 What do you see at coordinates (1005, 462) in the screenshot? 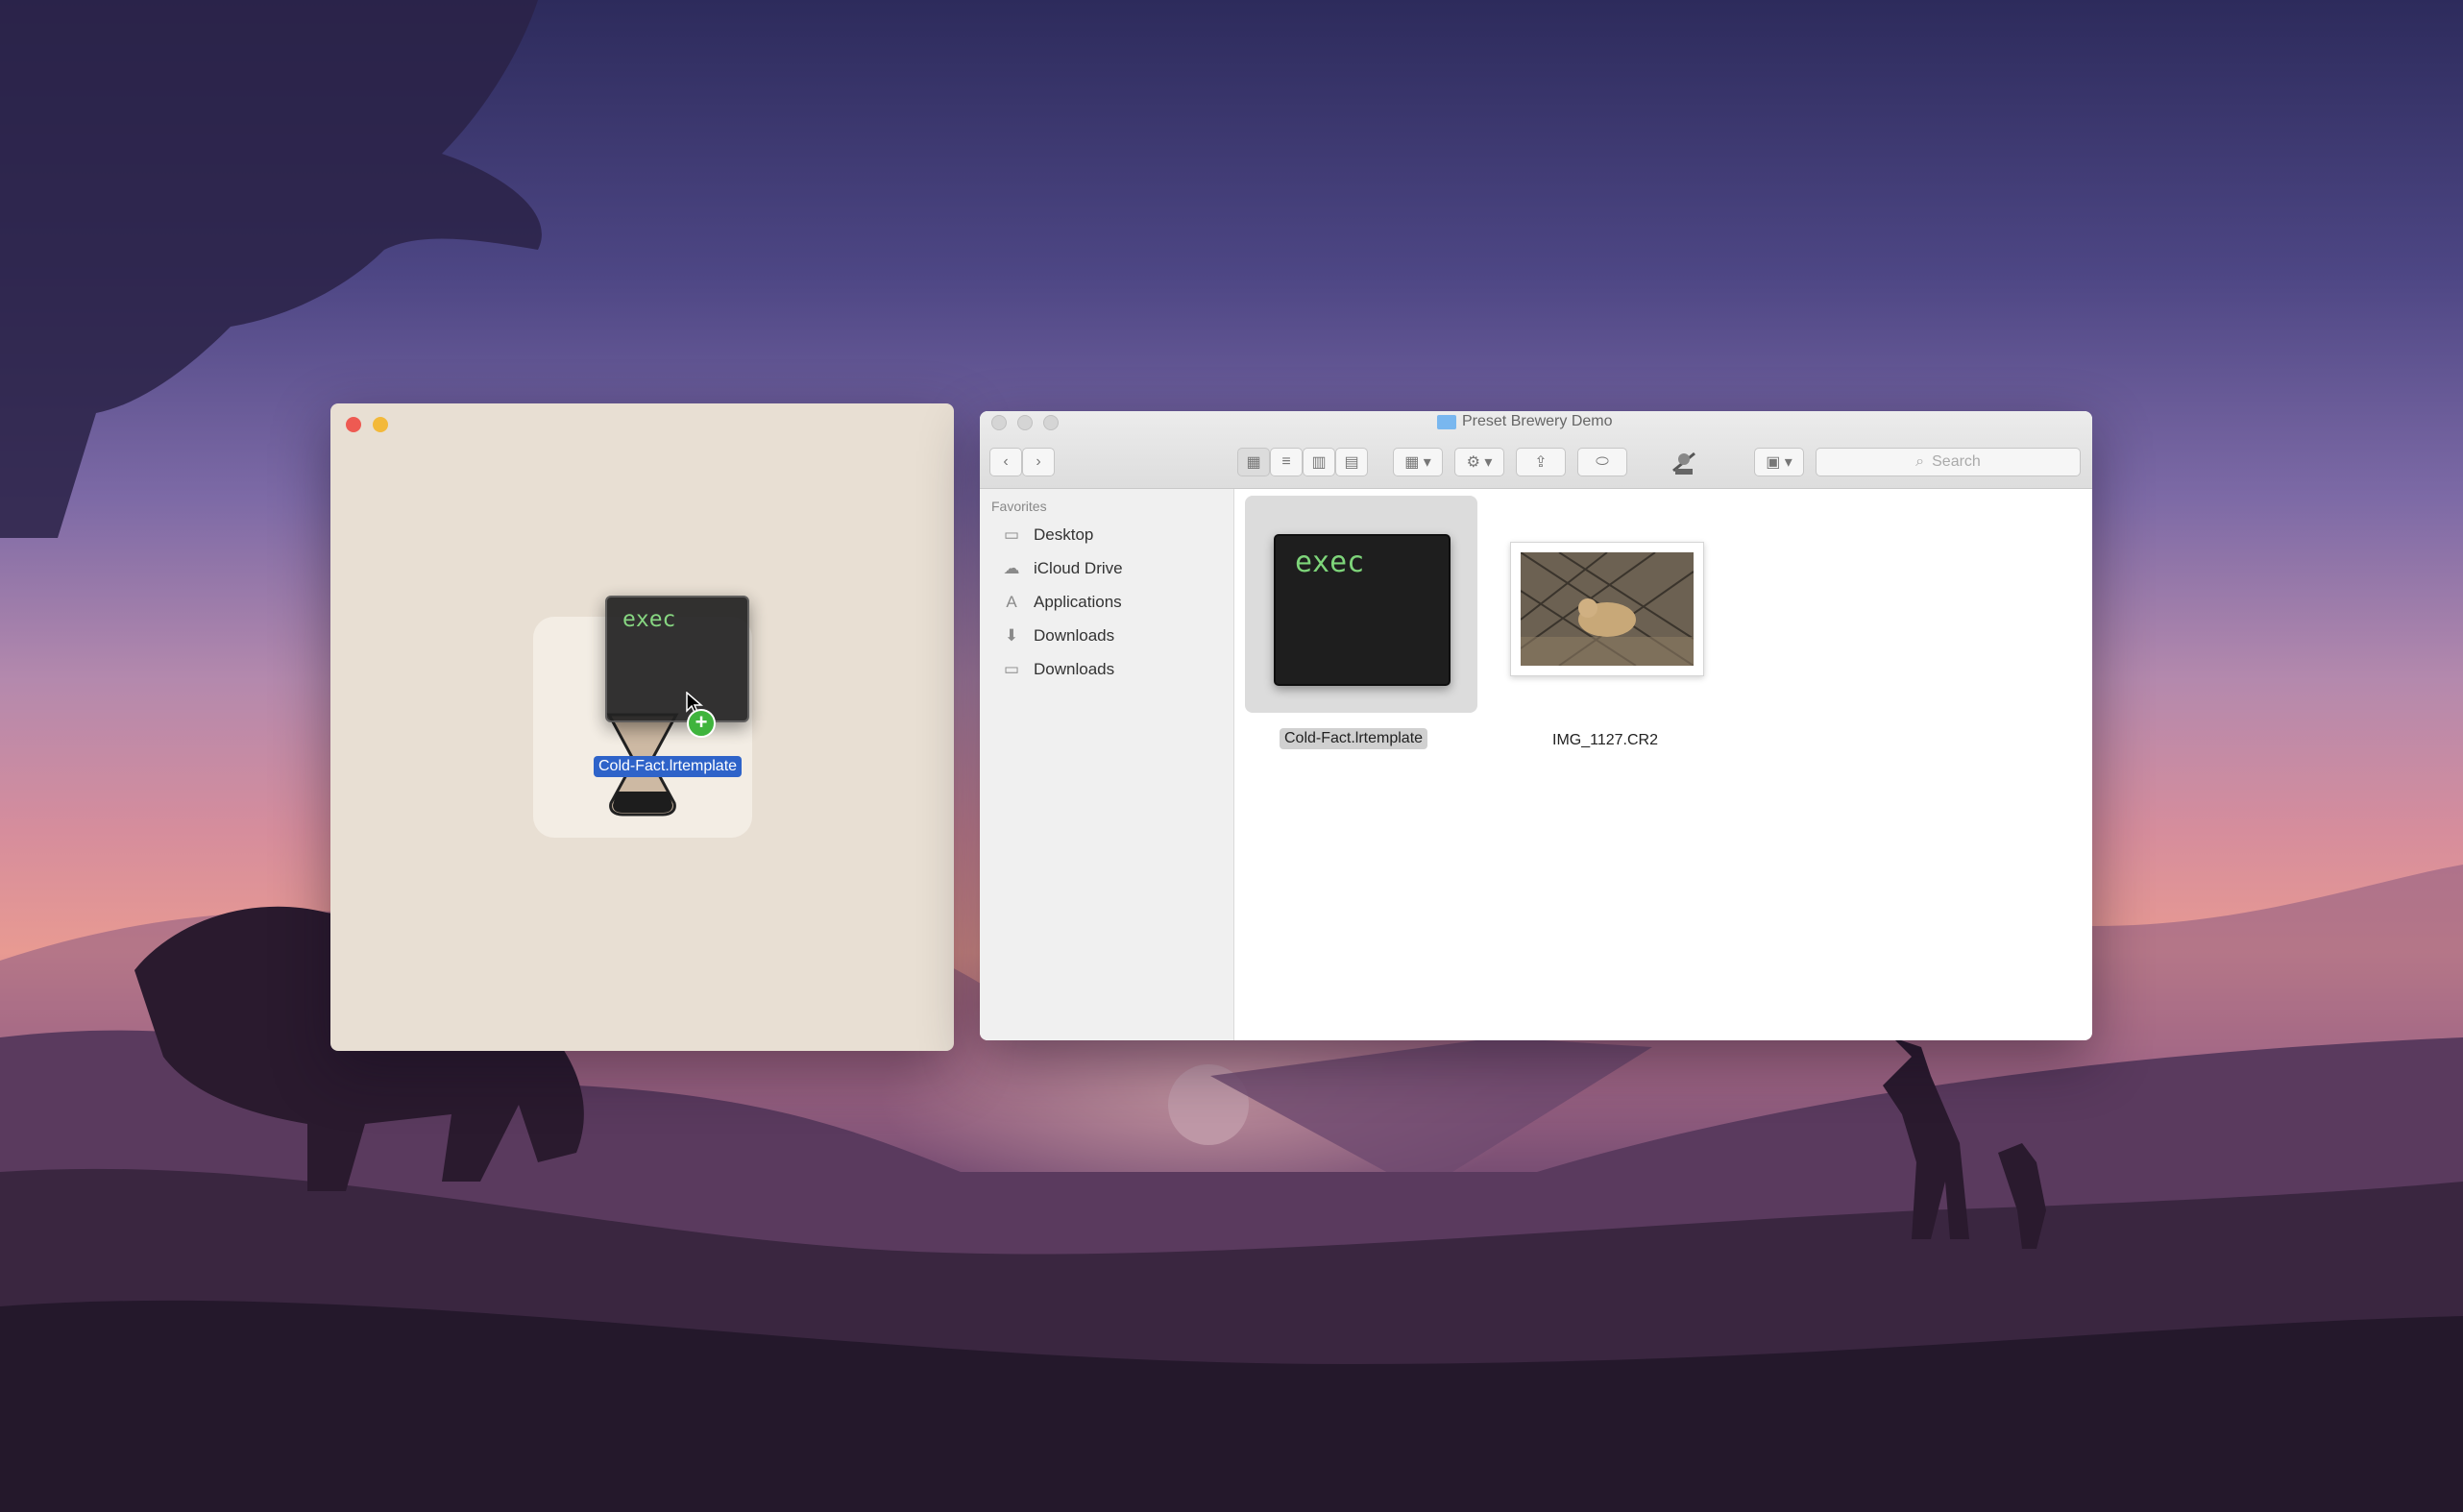
I see `back-button: ‹` at bounding box center [1005, 462].